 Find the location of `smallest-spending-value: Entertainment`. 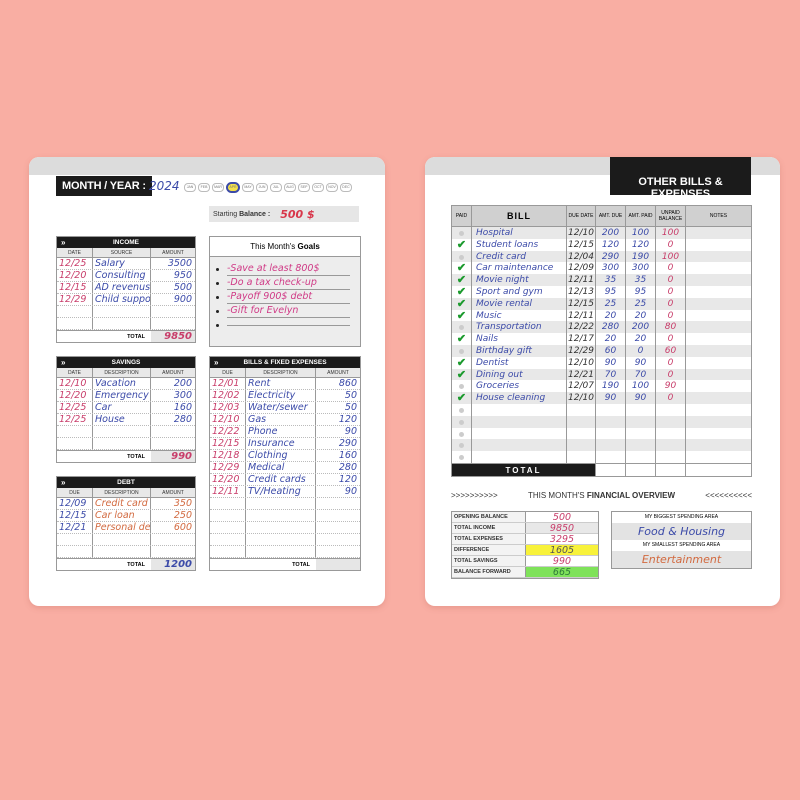

smallest-spending-value: Entertainment is located at coordinates (681, 559).